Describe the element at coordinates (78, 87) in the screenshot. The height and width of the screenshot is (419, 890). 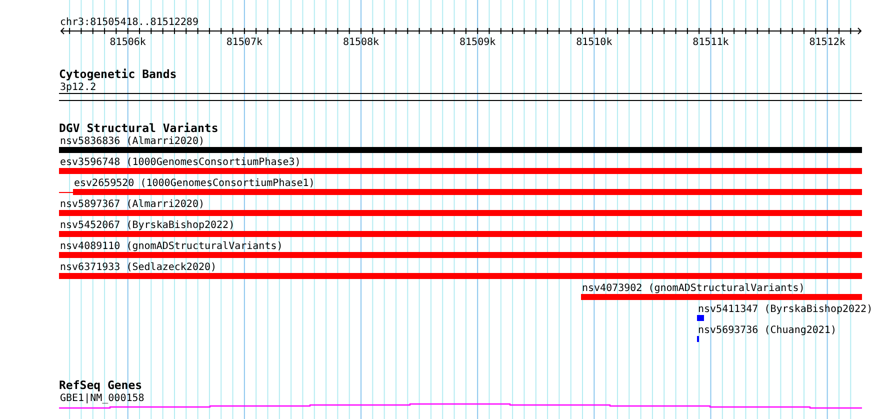
I see `band-label: 3p12.2` at that location.